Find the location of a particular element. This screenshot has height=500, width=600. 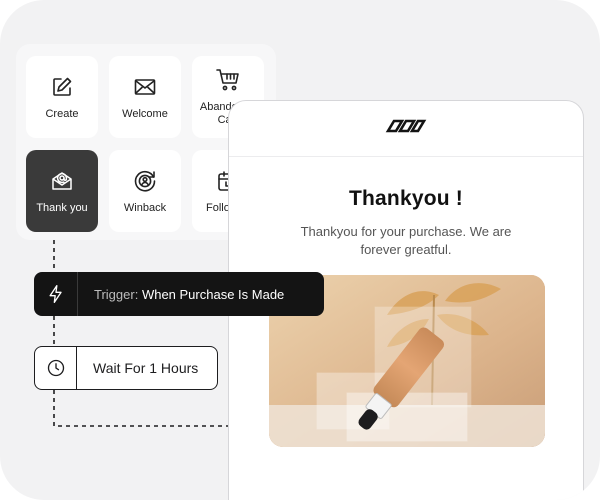

mail-at-icon is located at coordinates (62, 181).